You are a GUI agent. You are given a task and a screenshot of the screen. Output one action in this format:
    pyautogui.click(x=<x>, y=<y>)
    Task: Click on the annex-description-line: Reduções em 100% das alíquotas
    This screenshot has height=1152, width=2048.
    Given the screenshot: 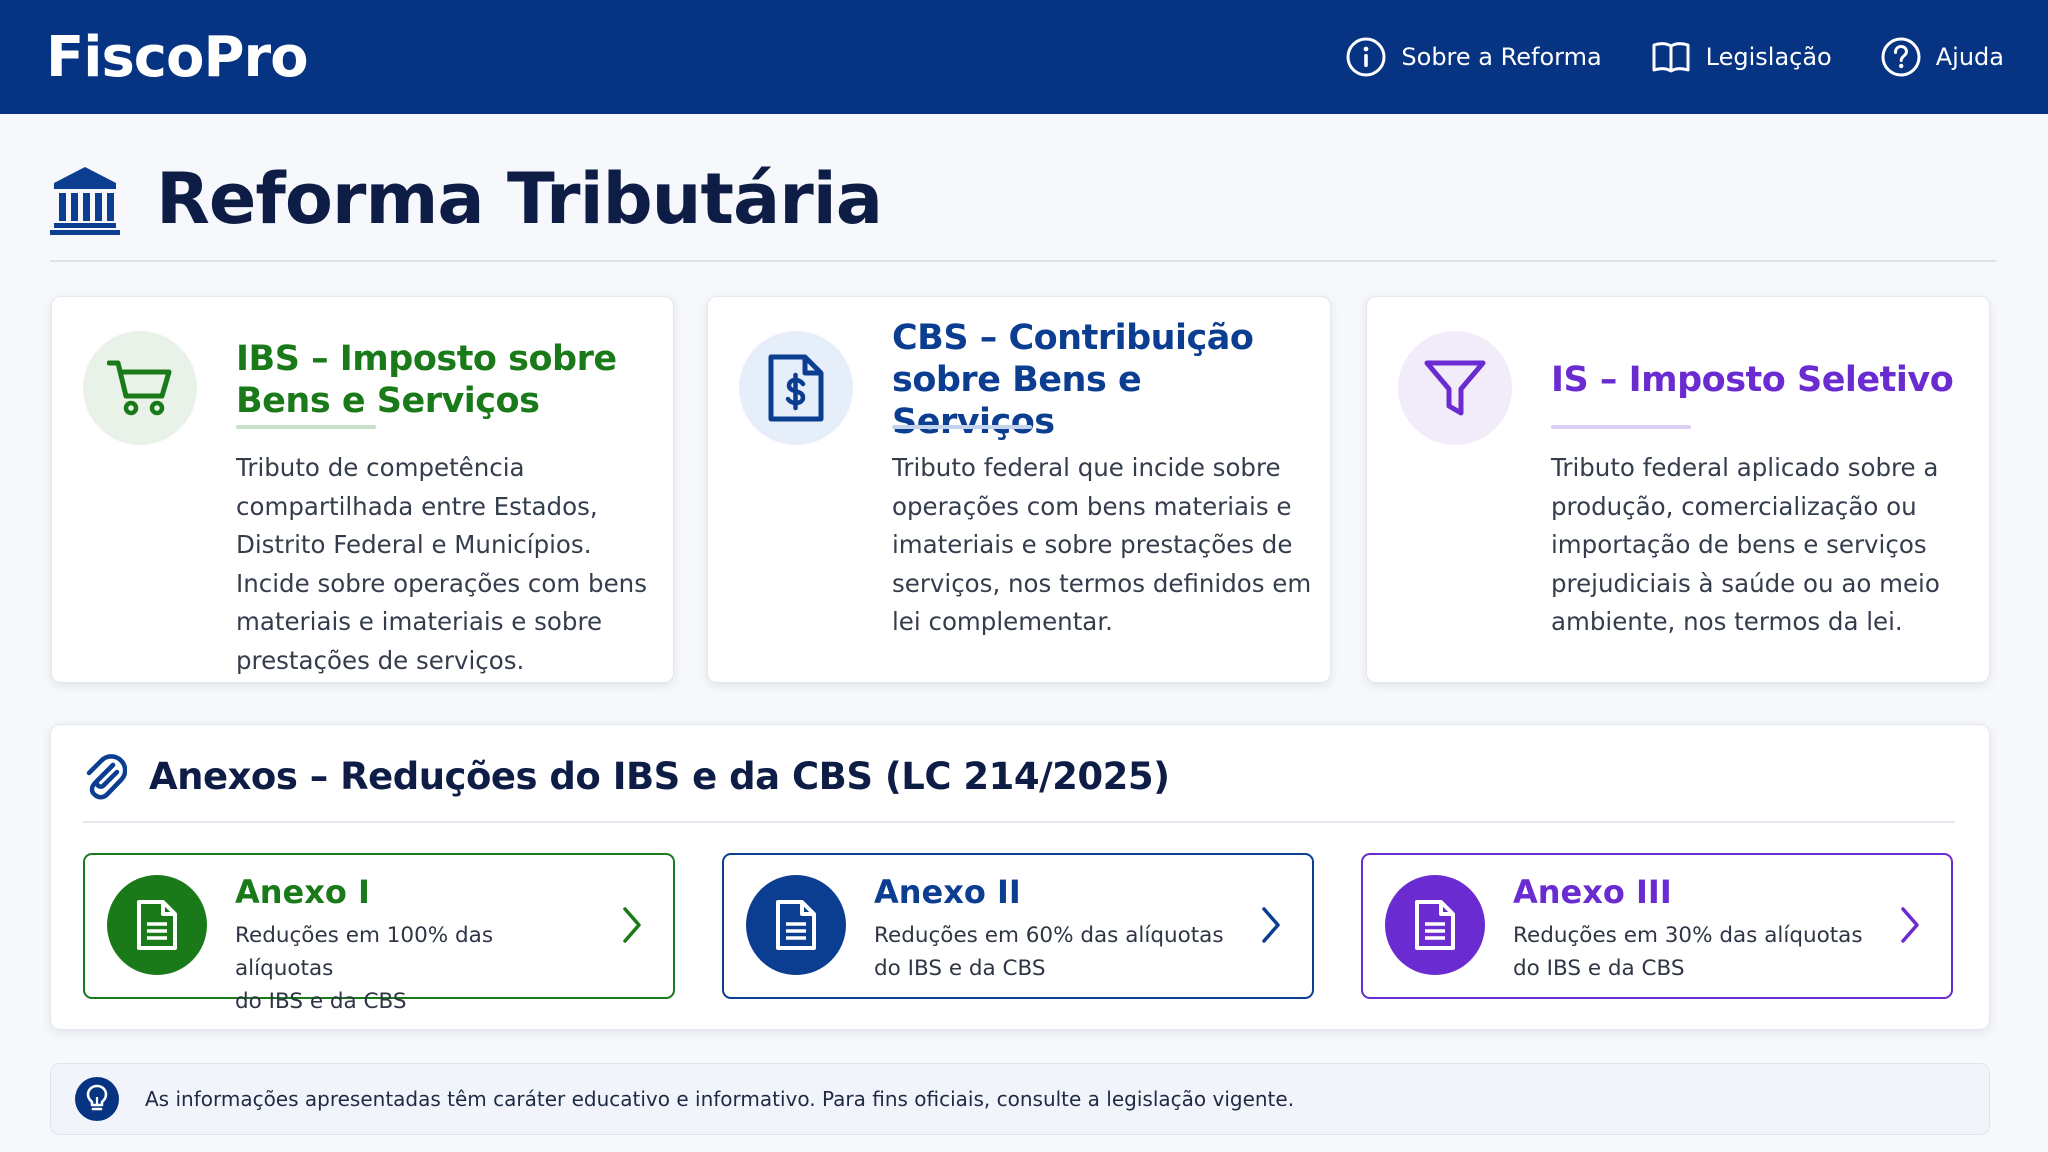 What is the action you would take?
    pyautogui.click(x=364, y=952)
    